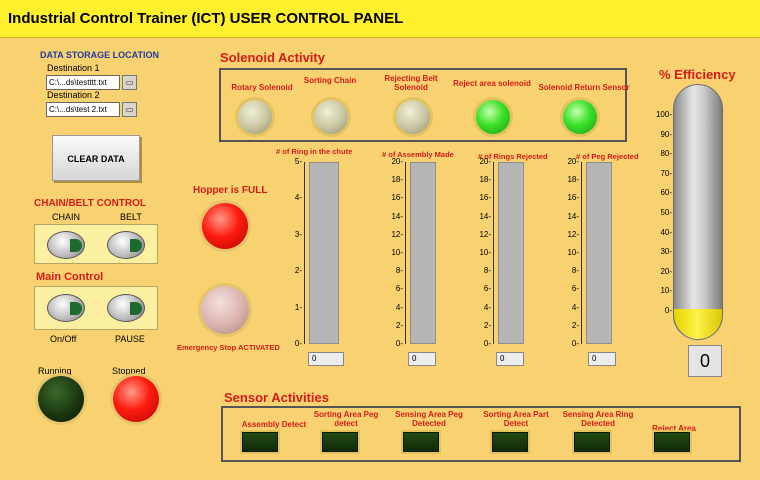 This screenshot has height=480, width=760. Describe the element at coordinates (411, 83) in the screenshot. I see `solenoid-label: Rejecting Belt Solenoid` at that location.